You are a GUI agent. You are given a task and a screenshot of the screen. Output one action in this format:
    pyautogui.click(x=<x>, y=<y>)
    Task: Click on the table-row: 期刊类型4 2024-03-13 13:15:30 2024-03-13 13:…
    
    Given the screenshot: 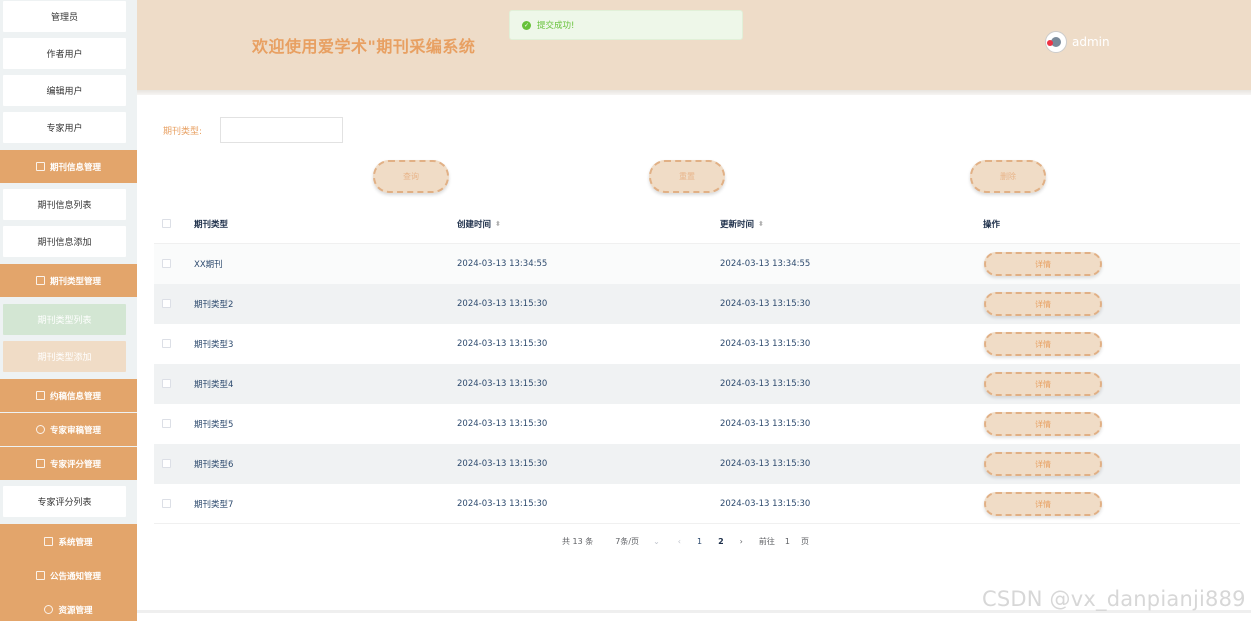 What is the action you would take?
    pyautogui.click(x=697, y=384)
    